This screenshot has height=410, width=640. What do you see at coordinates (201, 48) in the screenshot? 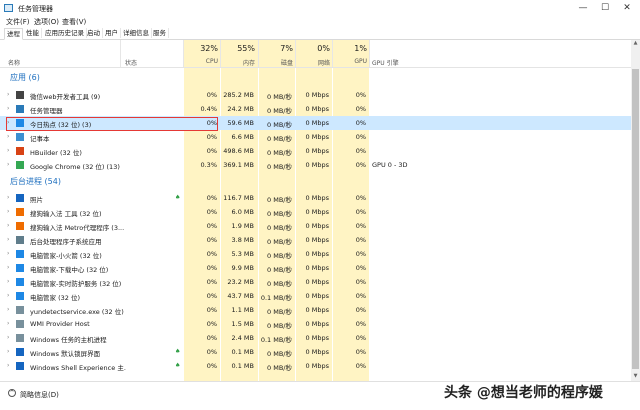
I see `cpu-total: 32%` at bounding box center [201, 48].